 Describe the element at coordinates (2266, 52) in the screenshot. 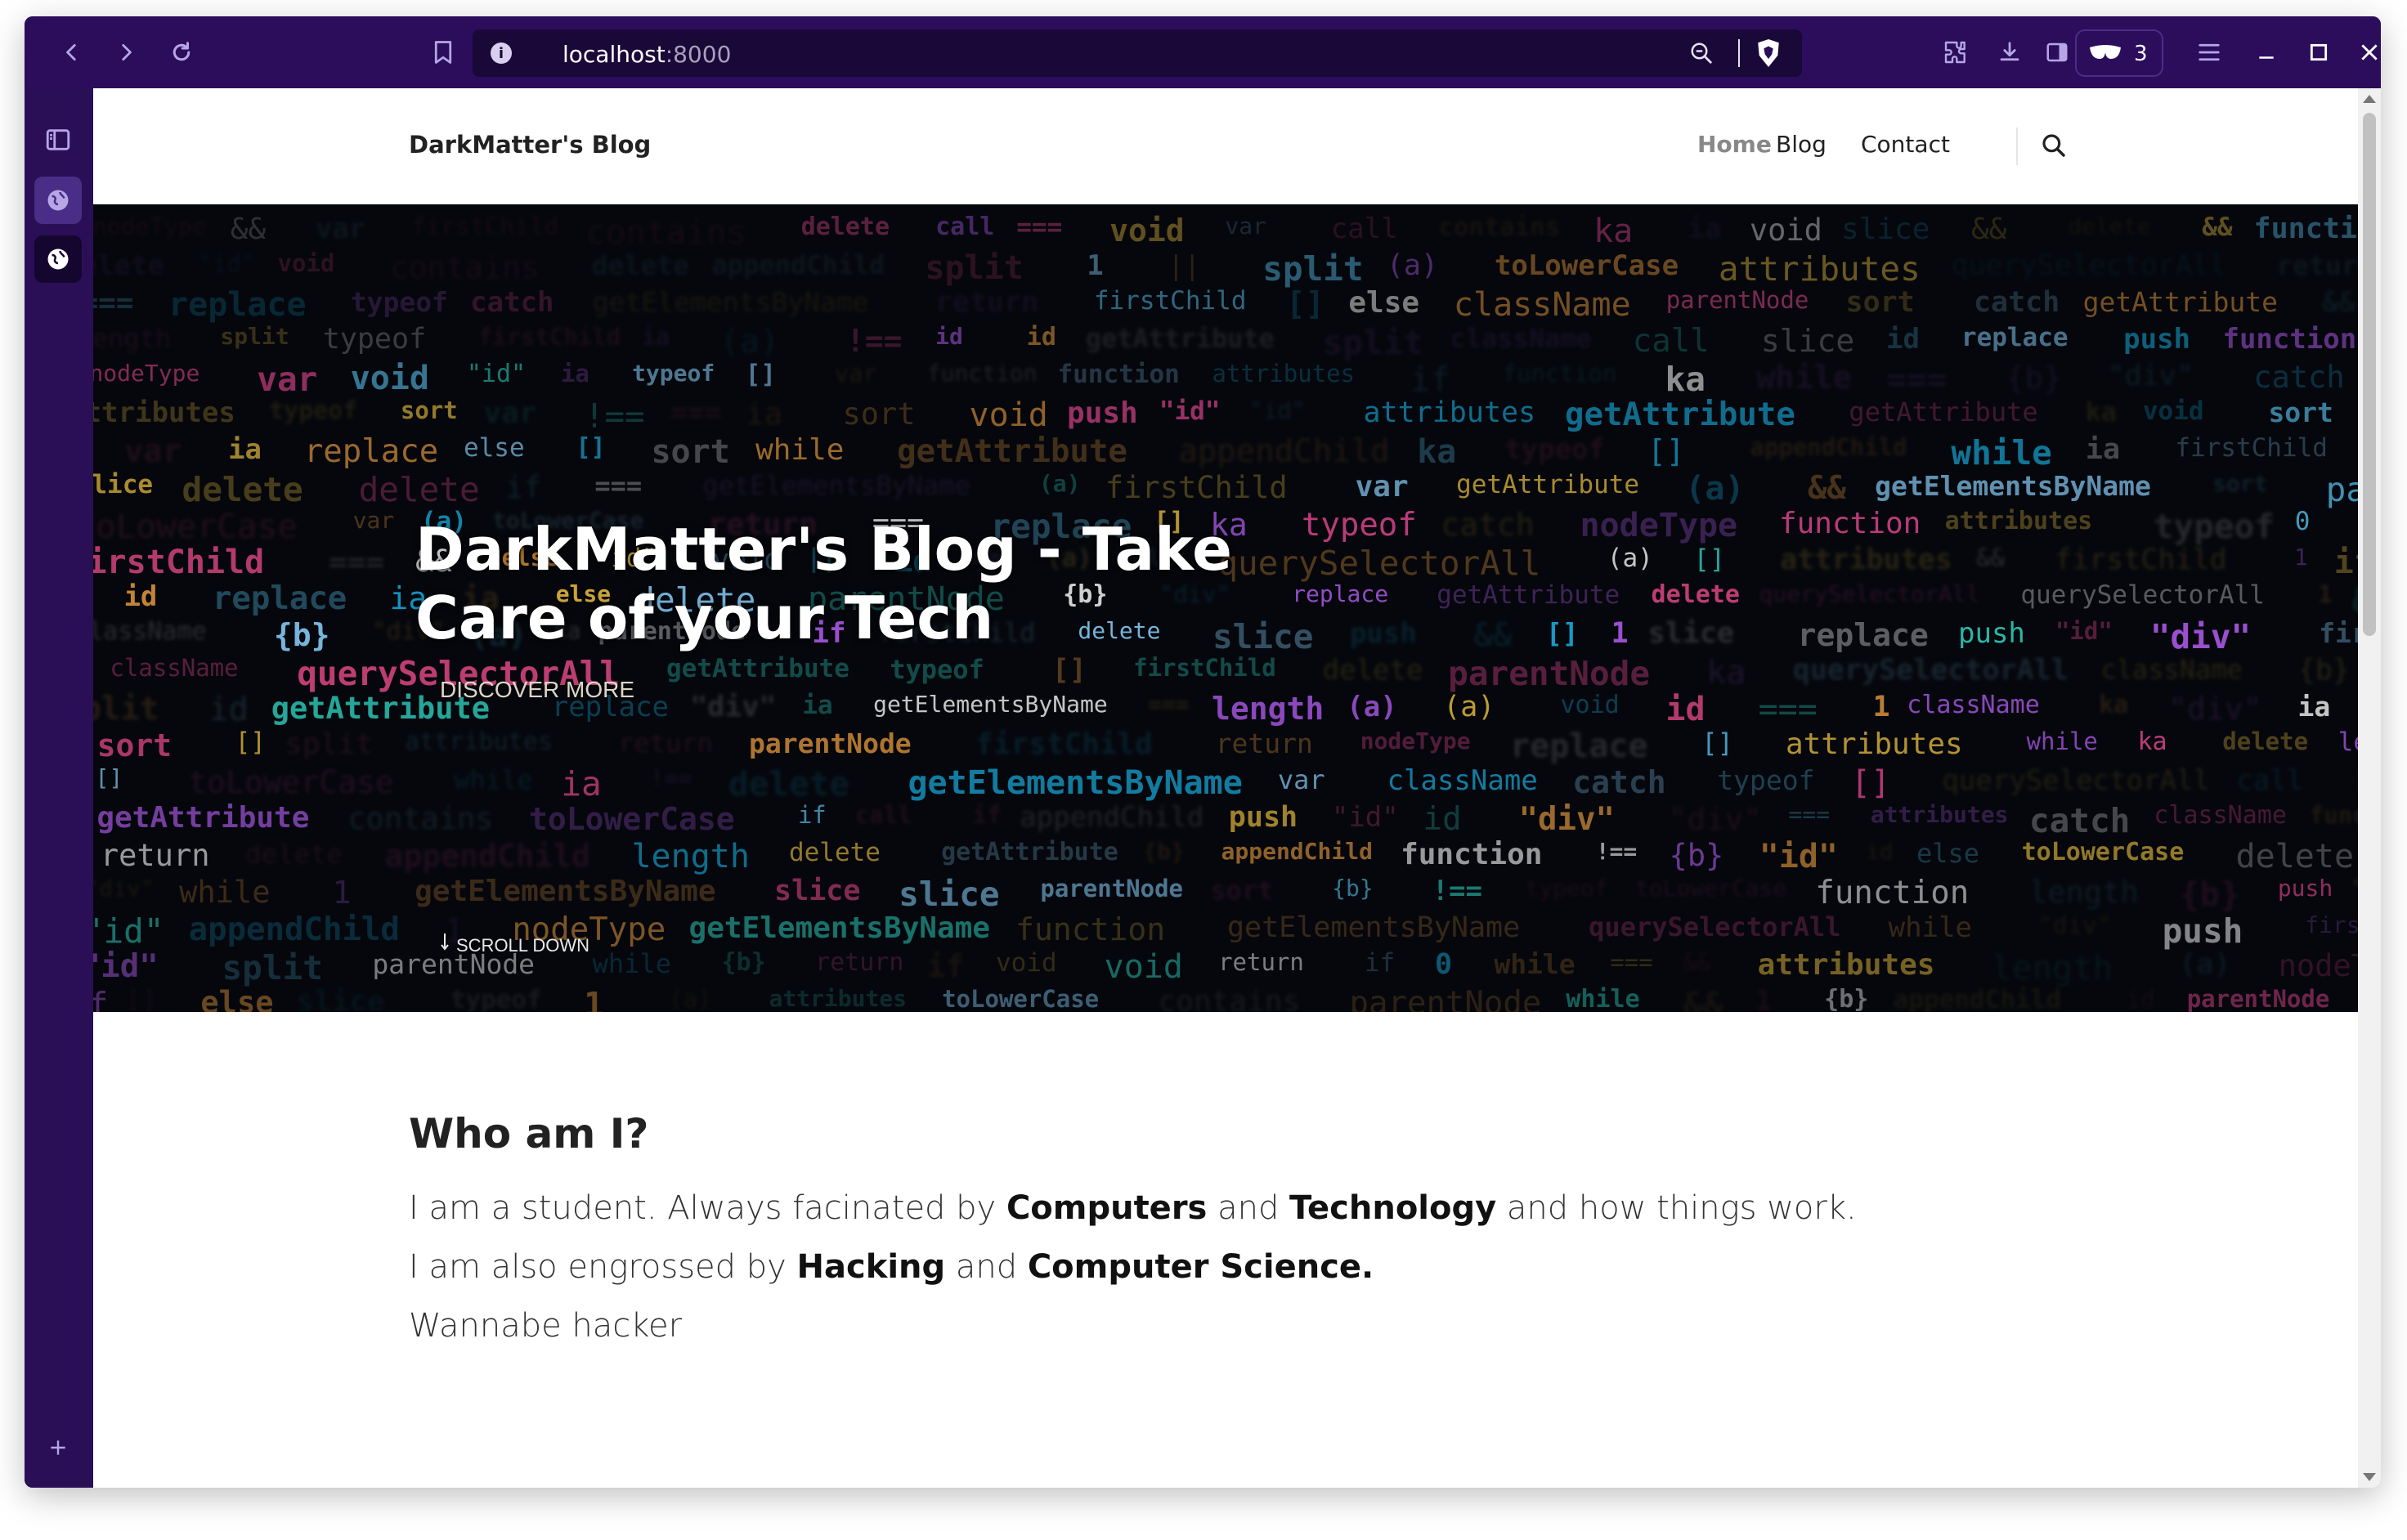

I see `minimize-icon` at that location.